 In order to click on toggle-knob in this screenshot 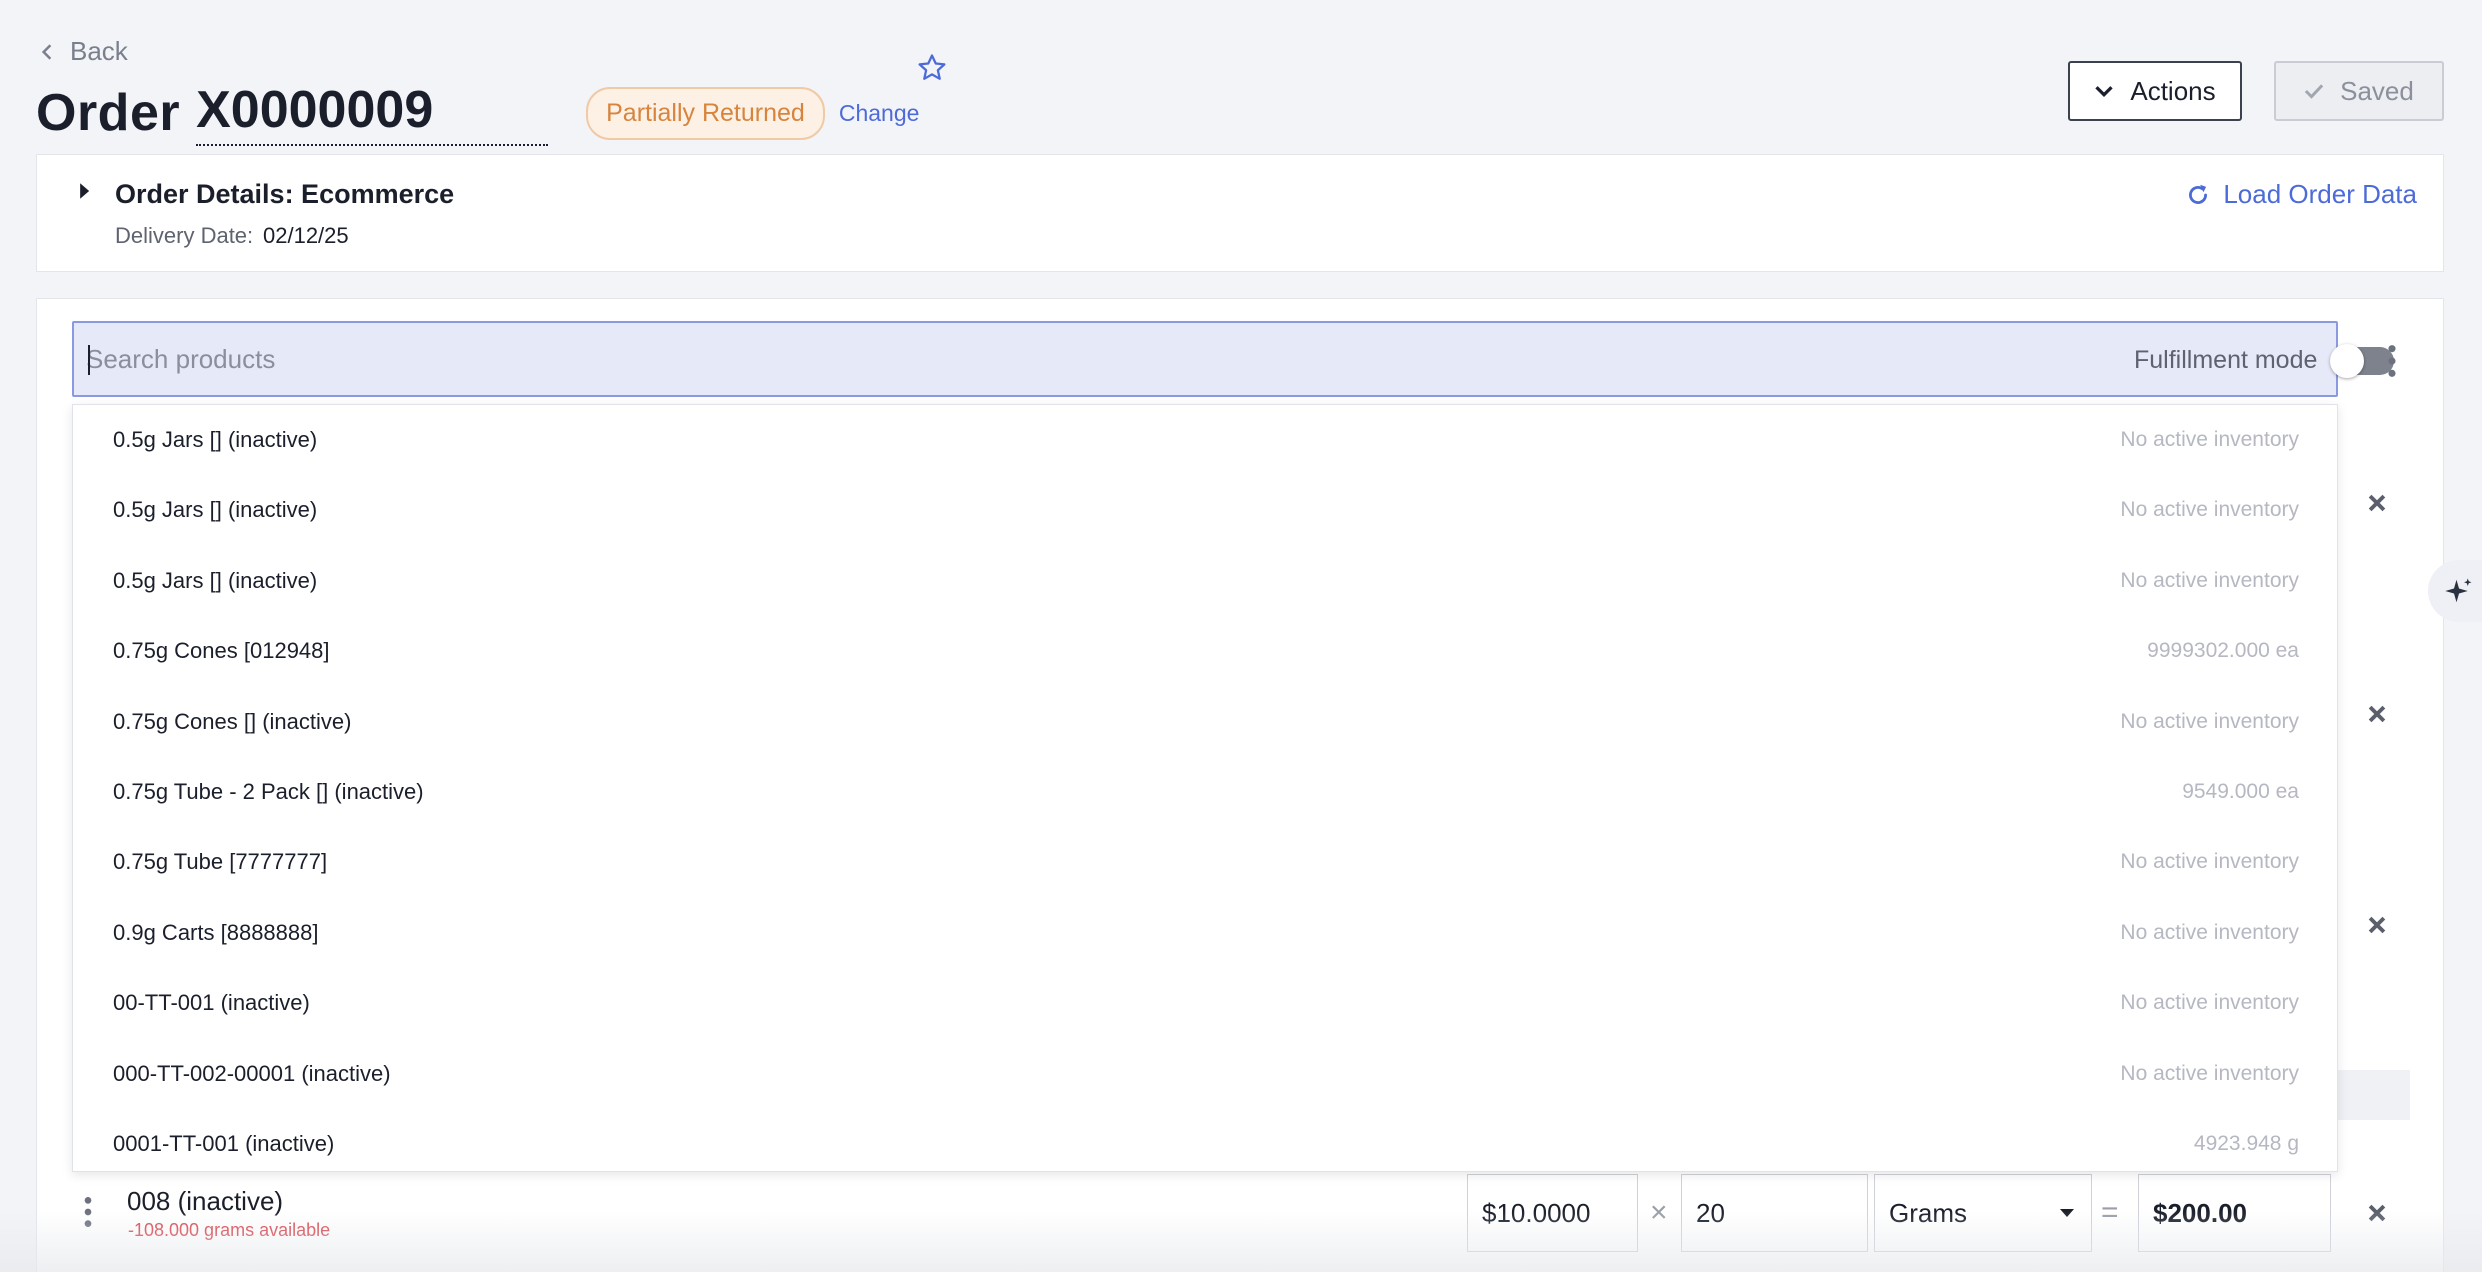, I will do `click(2347, 361)`.